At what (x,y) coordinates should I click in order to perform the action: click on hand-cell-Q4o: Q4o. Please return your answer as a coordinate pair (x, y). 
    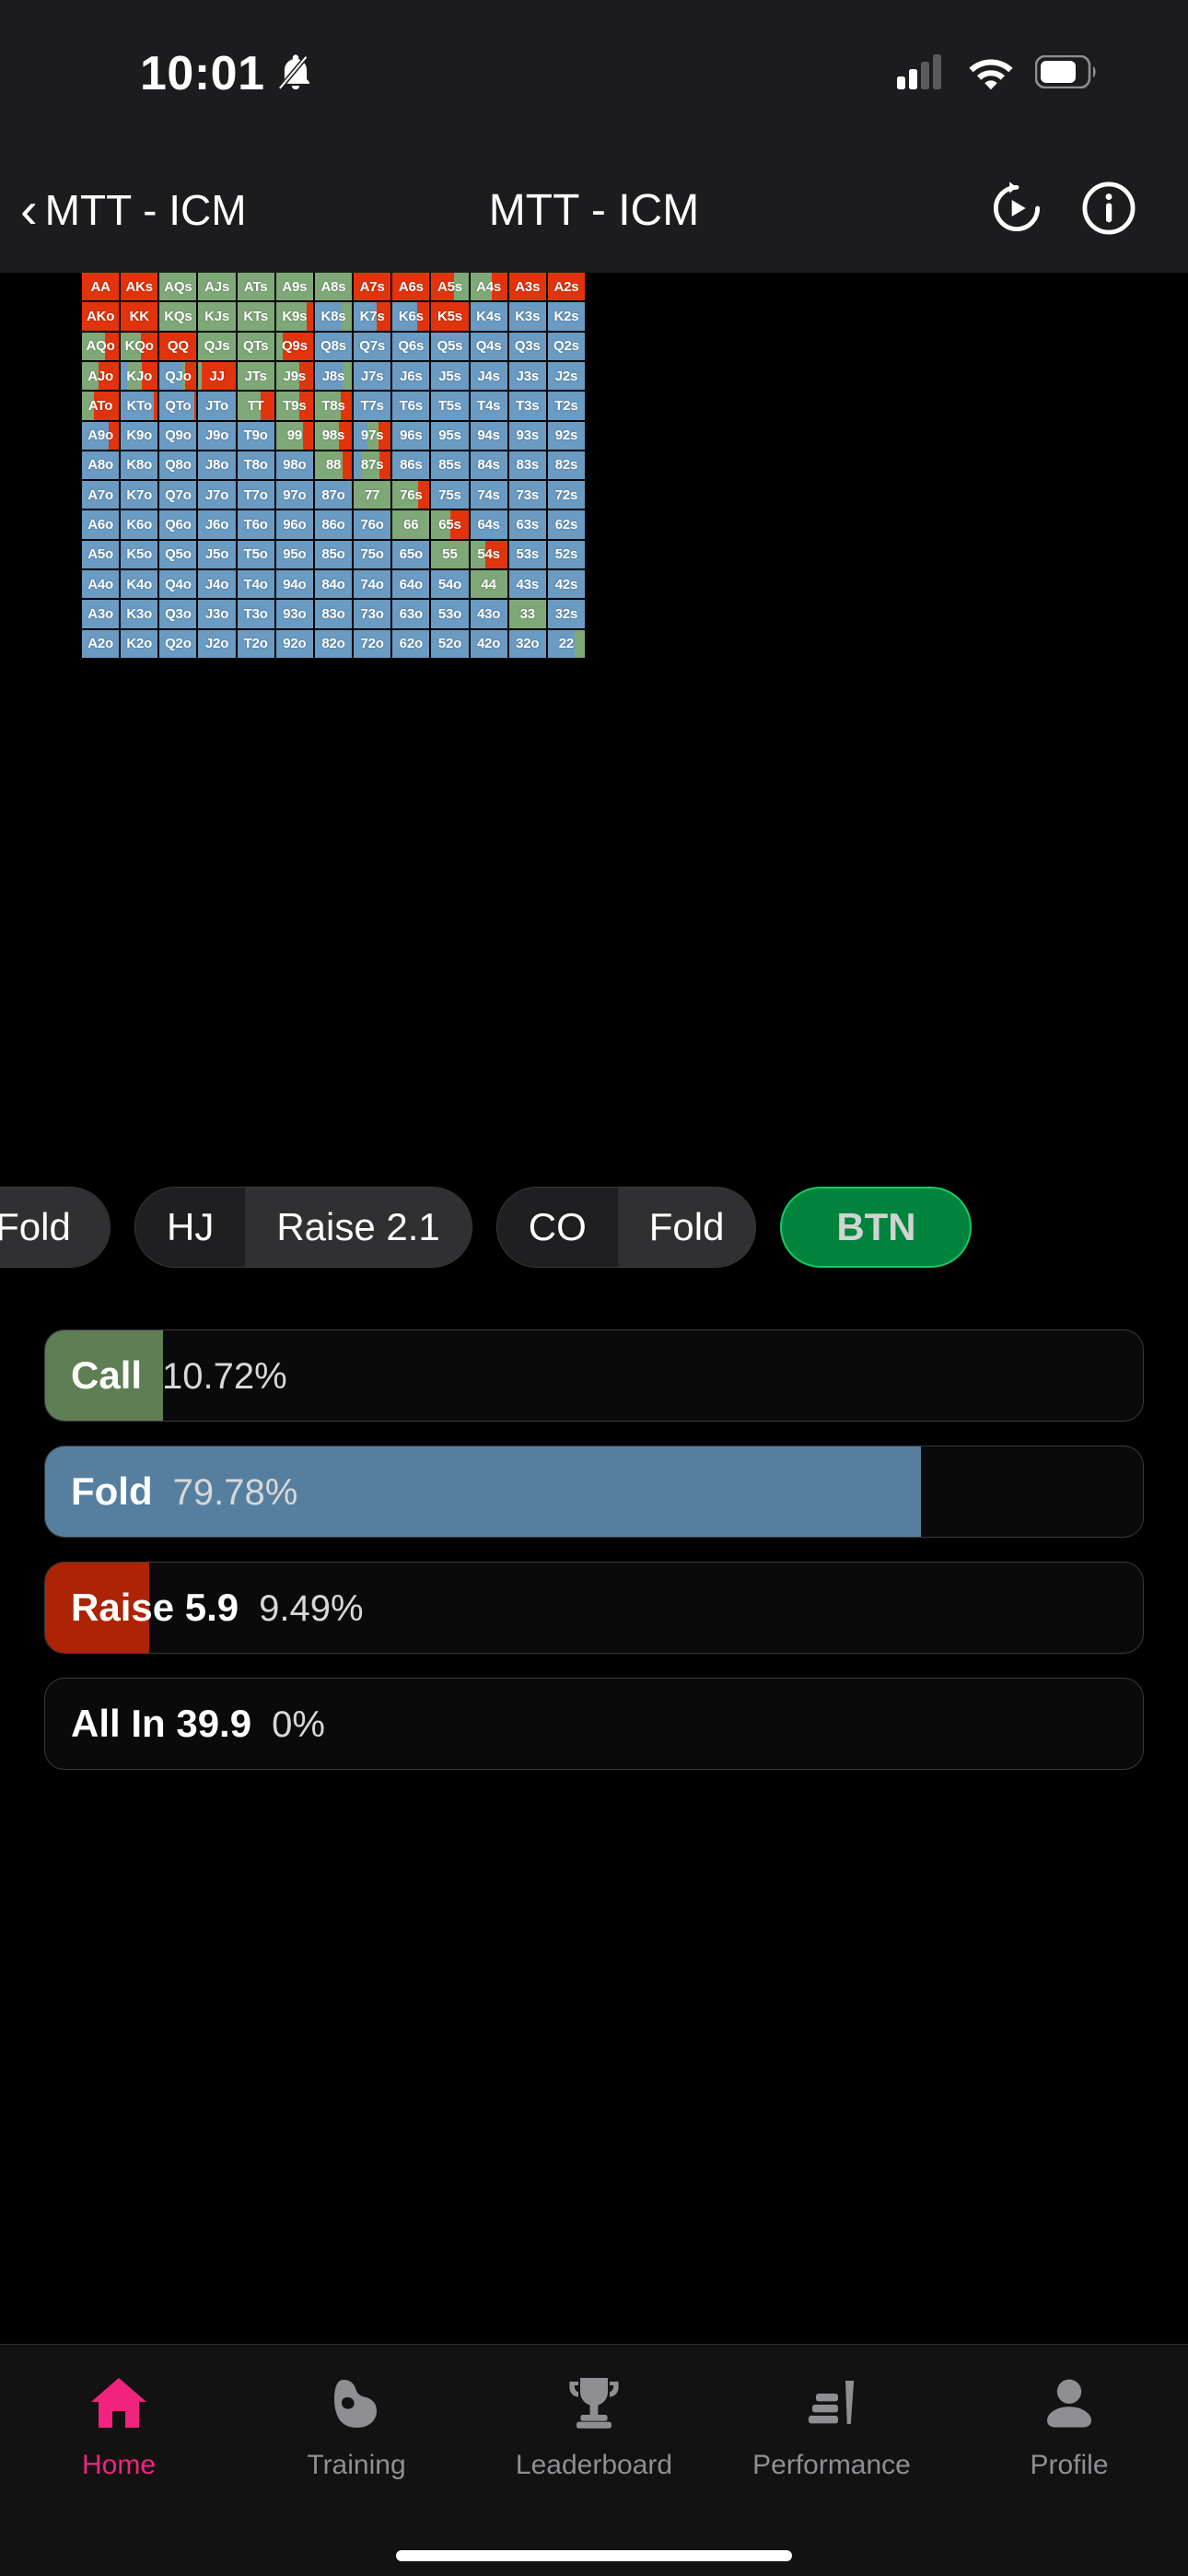
    Looking at the image, I should click on (178, 584).